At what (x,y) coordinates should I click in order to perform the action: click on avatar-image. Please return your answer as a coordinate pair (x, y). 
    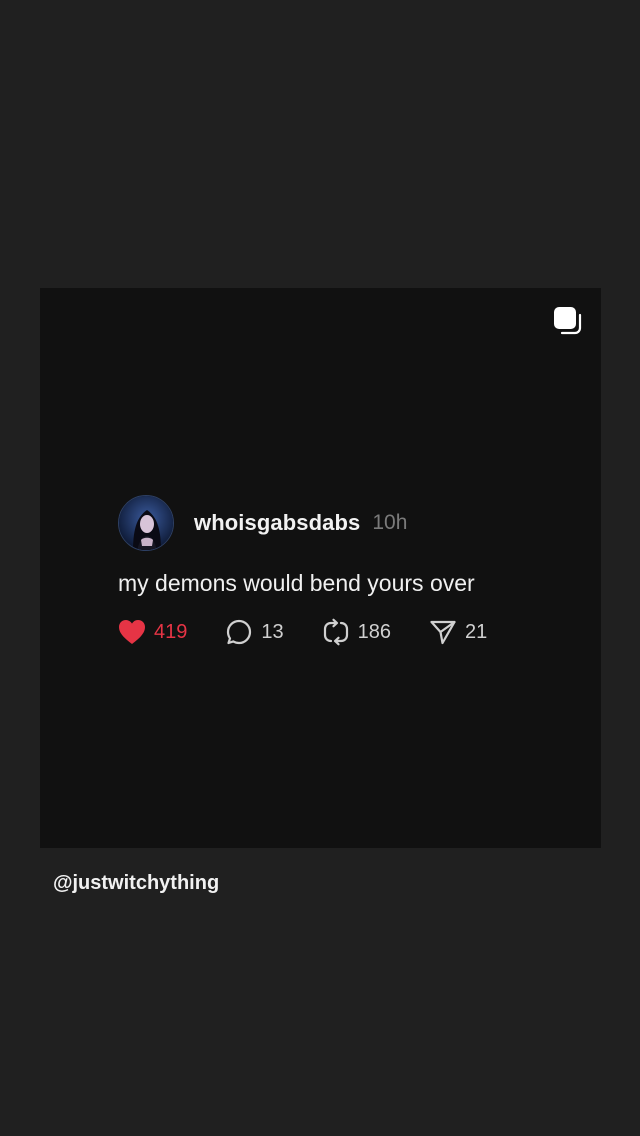
    Looking at the image, I should click on (146, 523).